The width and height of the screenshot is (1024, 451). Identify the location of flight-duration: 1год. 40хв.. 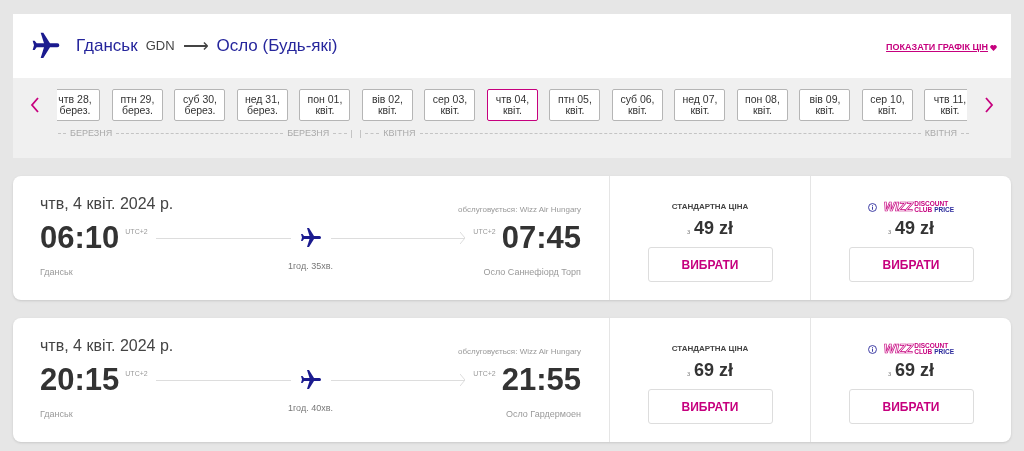
(310, 408).